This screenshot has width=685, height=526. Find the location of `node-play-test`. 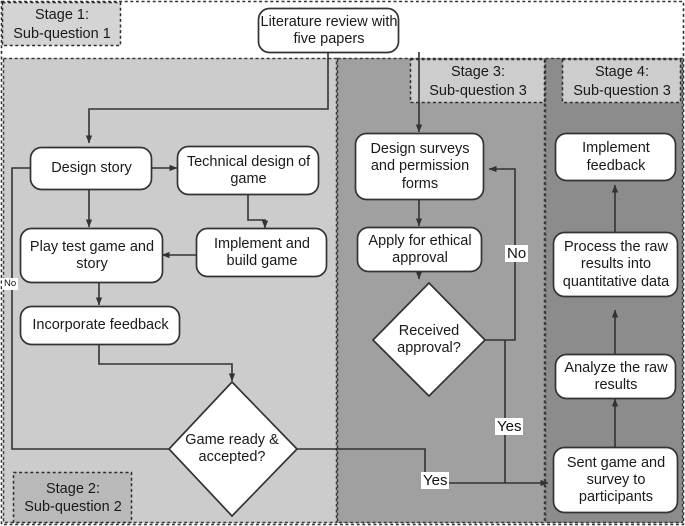

node-play-test is located at coordinates (91, 255).